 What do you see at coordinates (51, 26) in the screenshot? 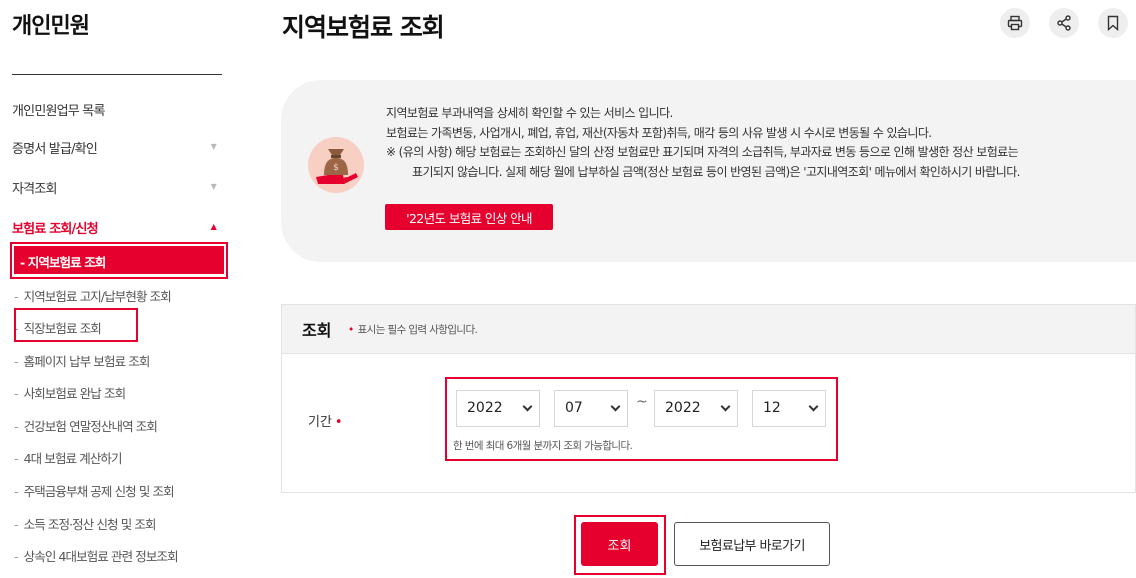
I see `sidebar-title: 개인민원` at bounding box center [51, 26].